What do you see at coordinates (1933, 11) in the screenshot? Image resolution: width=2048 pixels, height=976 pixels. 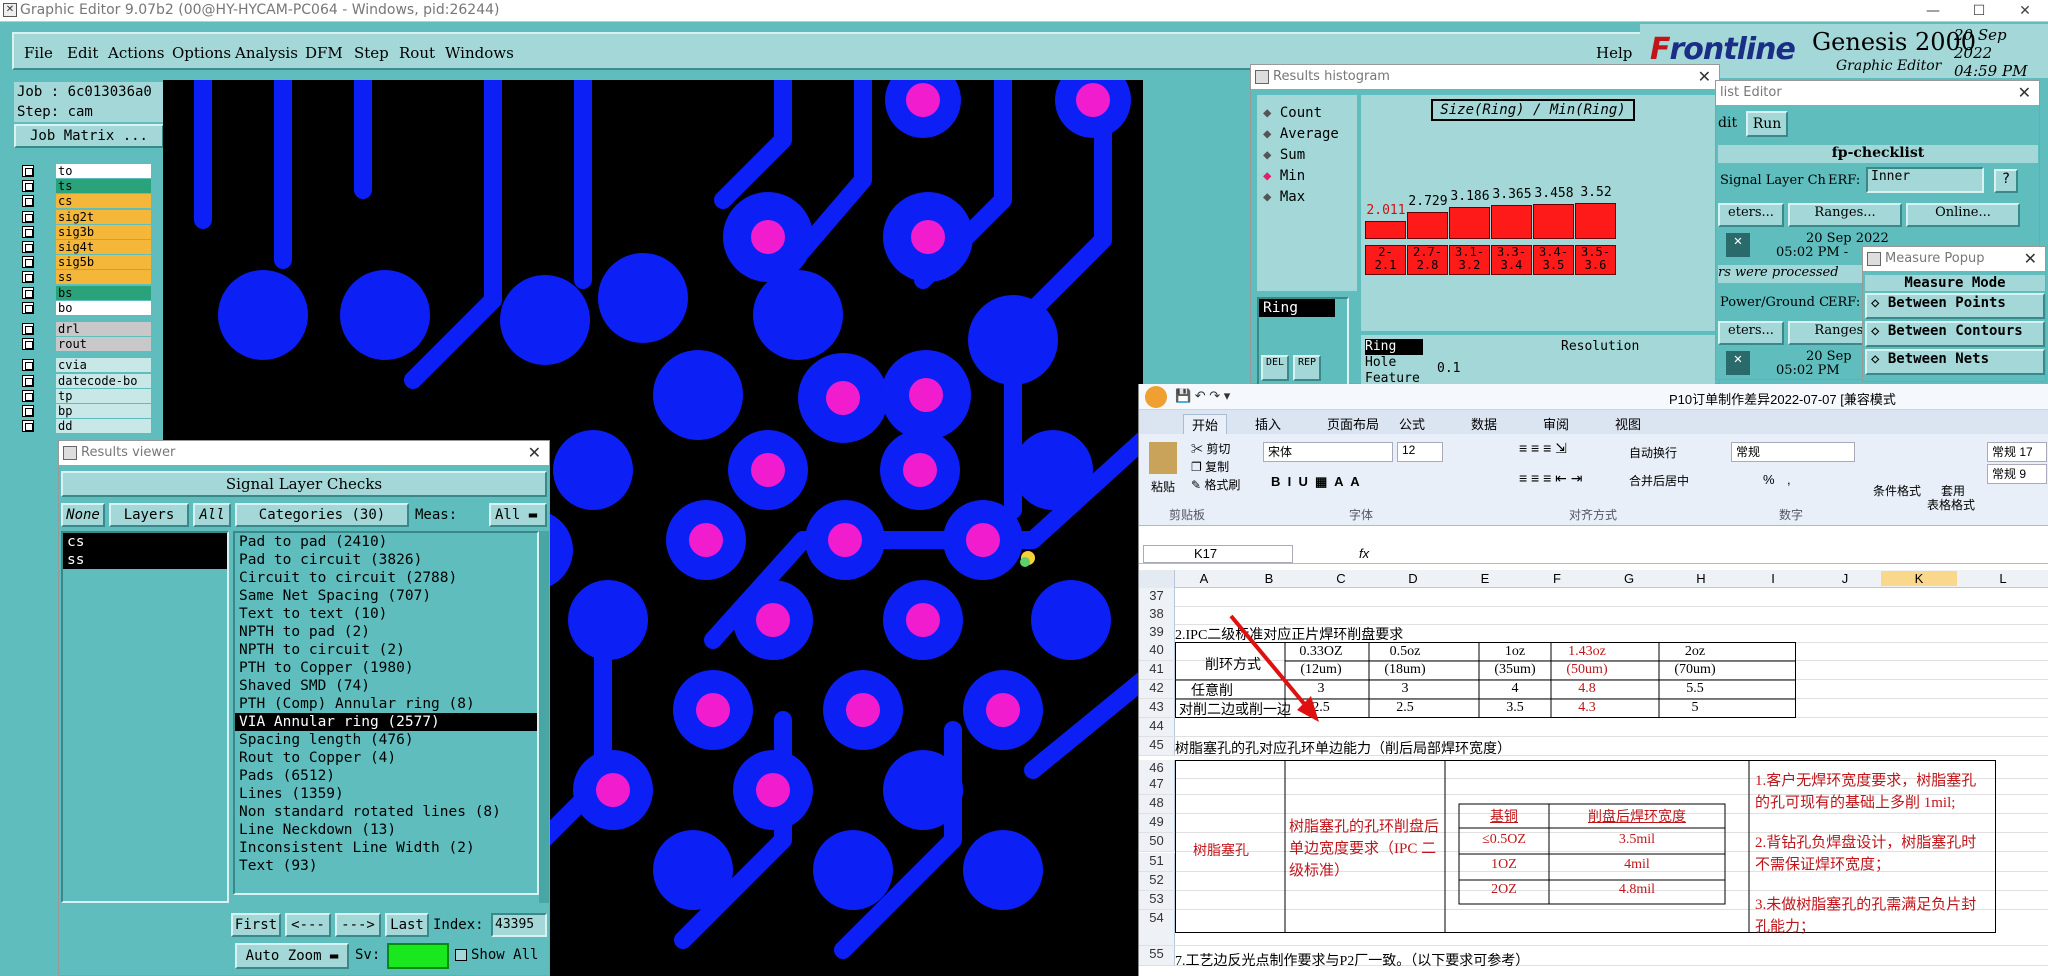 I see `minimize-button: —` at bounding box center [1933, 11].